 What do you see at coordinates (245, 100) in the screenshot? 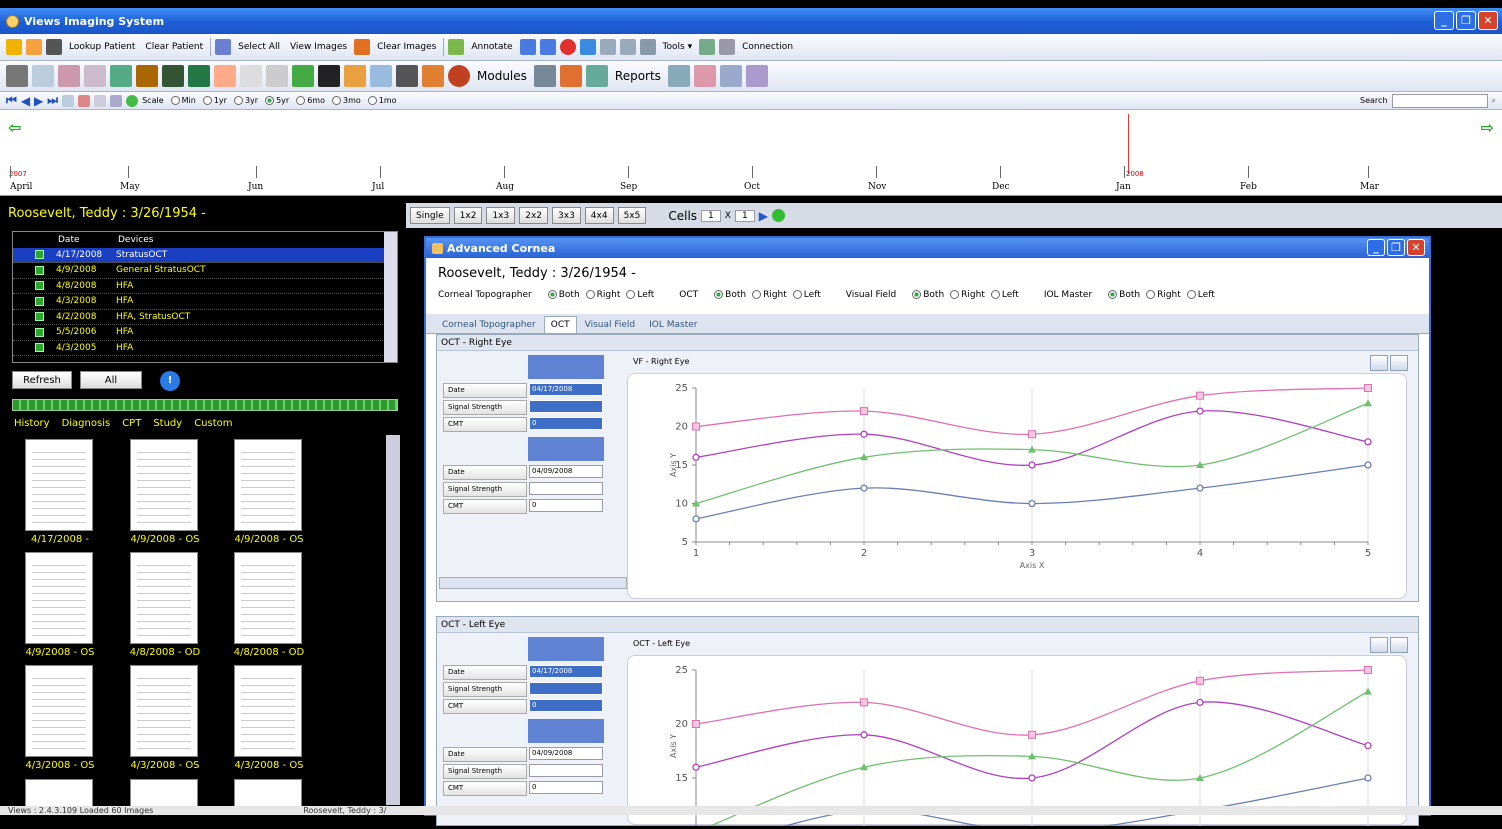
I see `scale-radio-3: 3yr` at bounding box center [245, 100].